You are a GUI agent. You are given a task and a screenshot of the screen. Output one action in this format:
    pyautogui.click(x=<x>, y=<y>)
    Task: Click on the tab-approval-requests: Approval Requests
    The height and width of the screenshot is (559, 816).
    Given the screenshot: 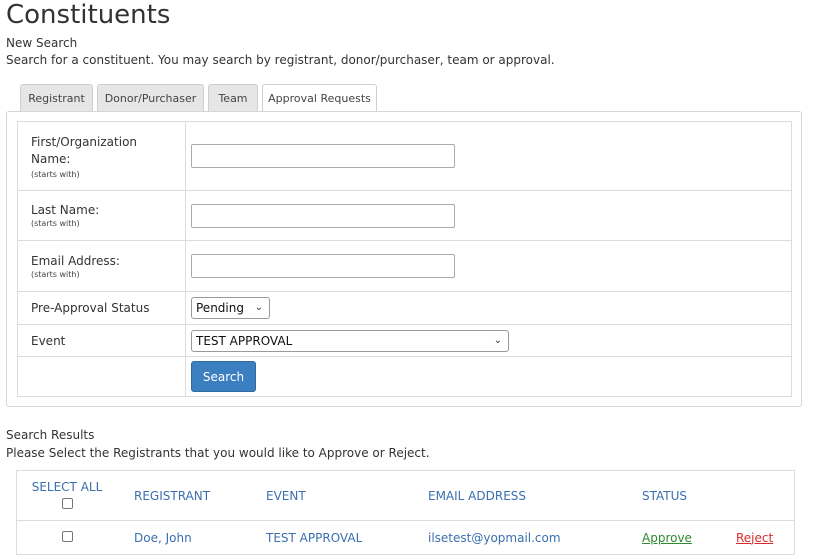 What is the action you would take?
    pyautogui.click(x=319, y=99)
    